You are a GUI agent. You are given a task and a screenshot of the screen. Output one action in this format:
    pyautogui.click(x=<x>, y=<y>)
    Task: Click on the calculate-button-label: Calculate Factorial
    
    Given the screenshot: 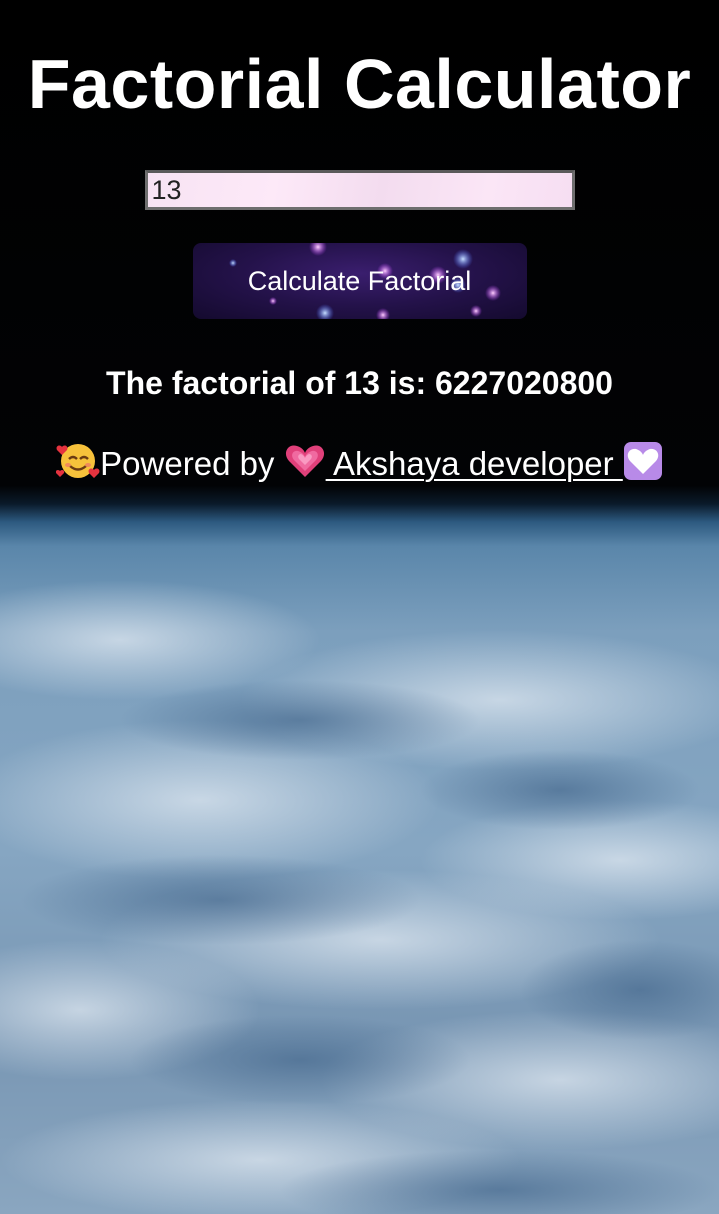 What is the action you would take?
    pyautogui.click(x=359, y=280)
    